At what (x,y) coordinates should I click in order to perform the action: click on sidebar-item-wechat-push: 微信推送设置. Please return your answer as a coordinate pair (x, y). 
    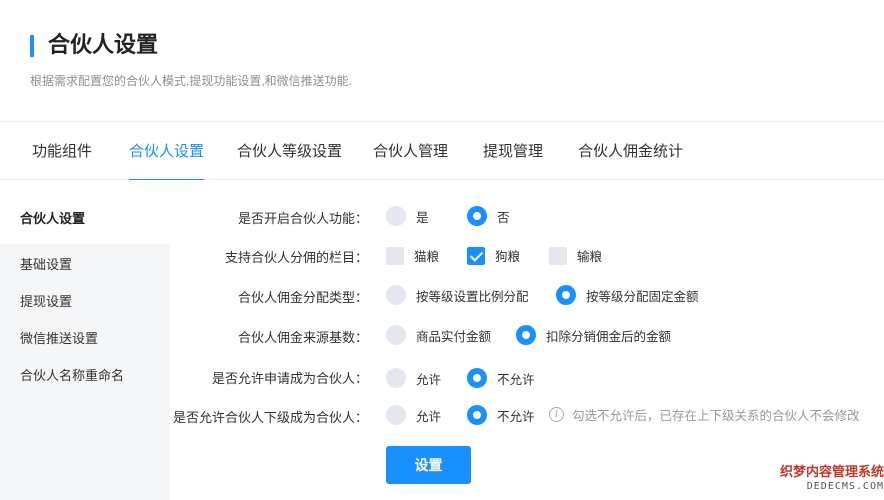
    Looking at the image, I should click on (59, 337).